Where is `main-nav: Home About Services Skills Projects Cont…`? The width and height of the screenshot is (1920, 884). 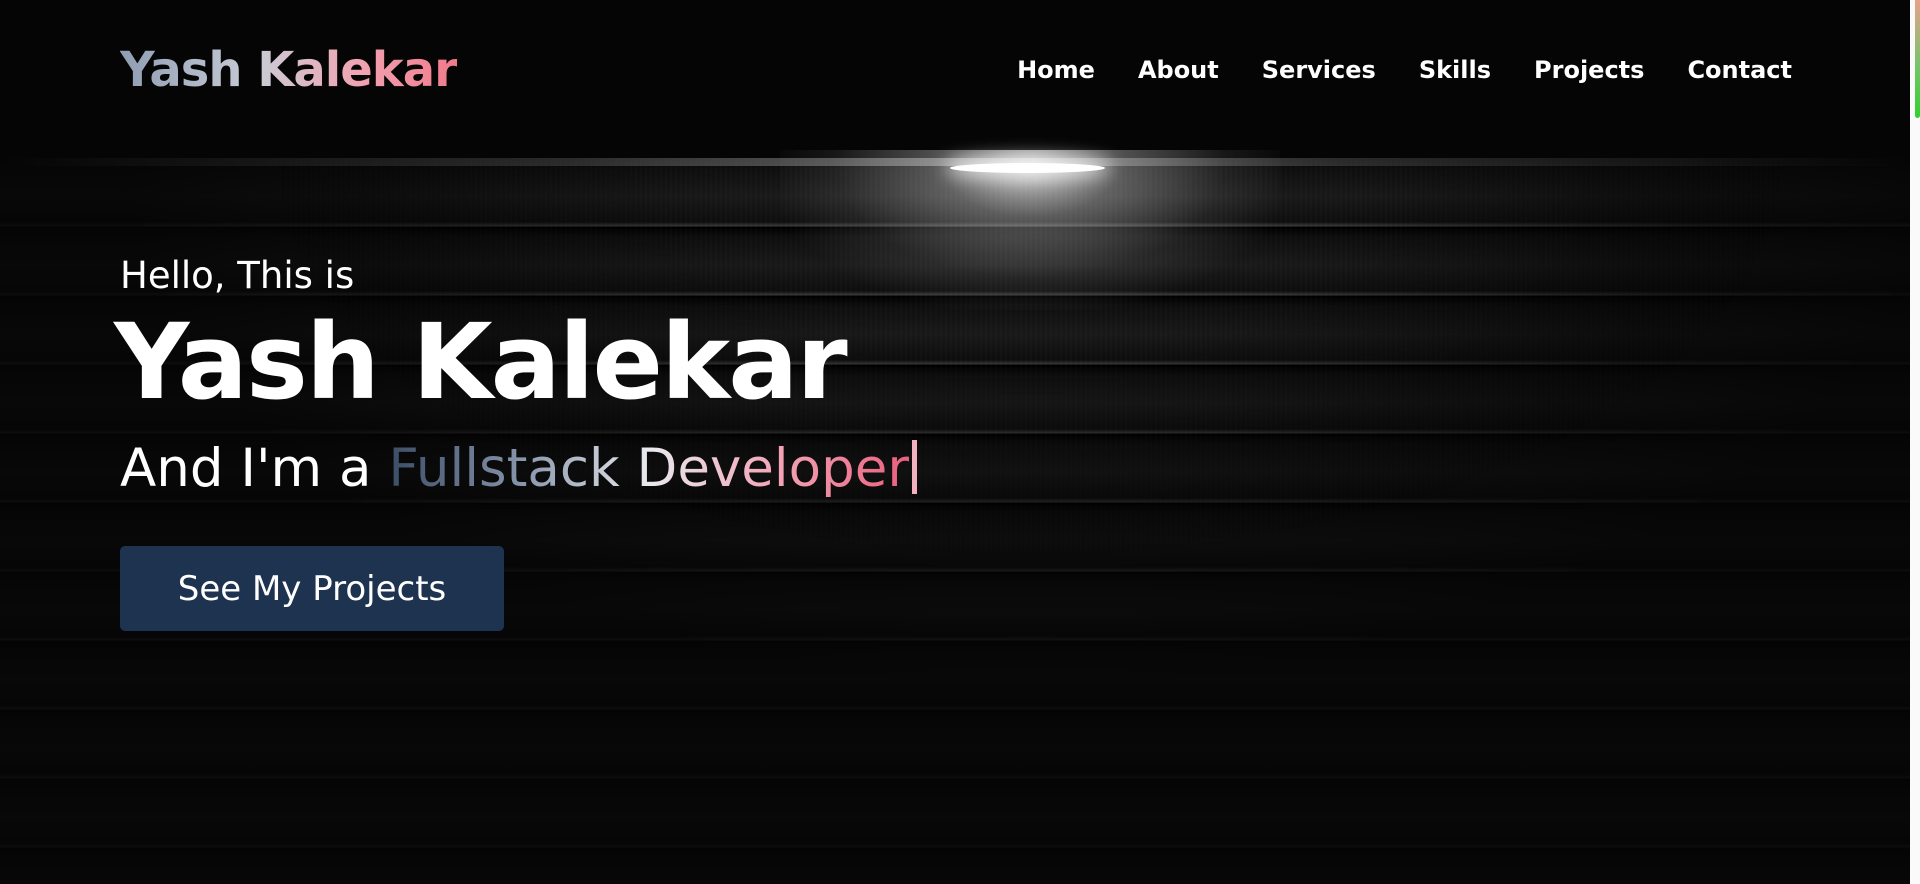
main-nav: Home About Services Skills Projects Cont… is located at coordinates (1404, 70).